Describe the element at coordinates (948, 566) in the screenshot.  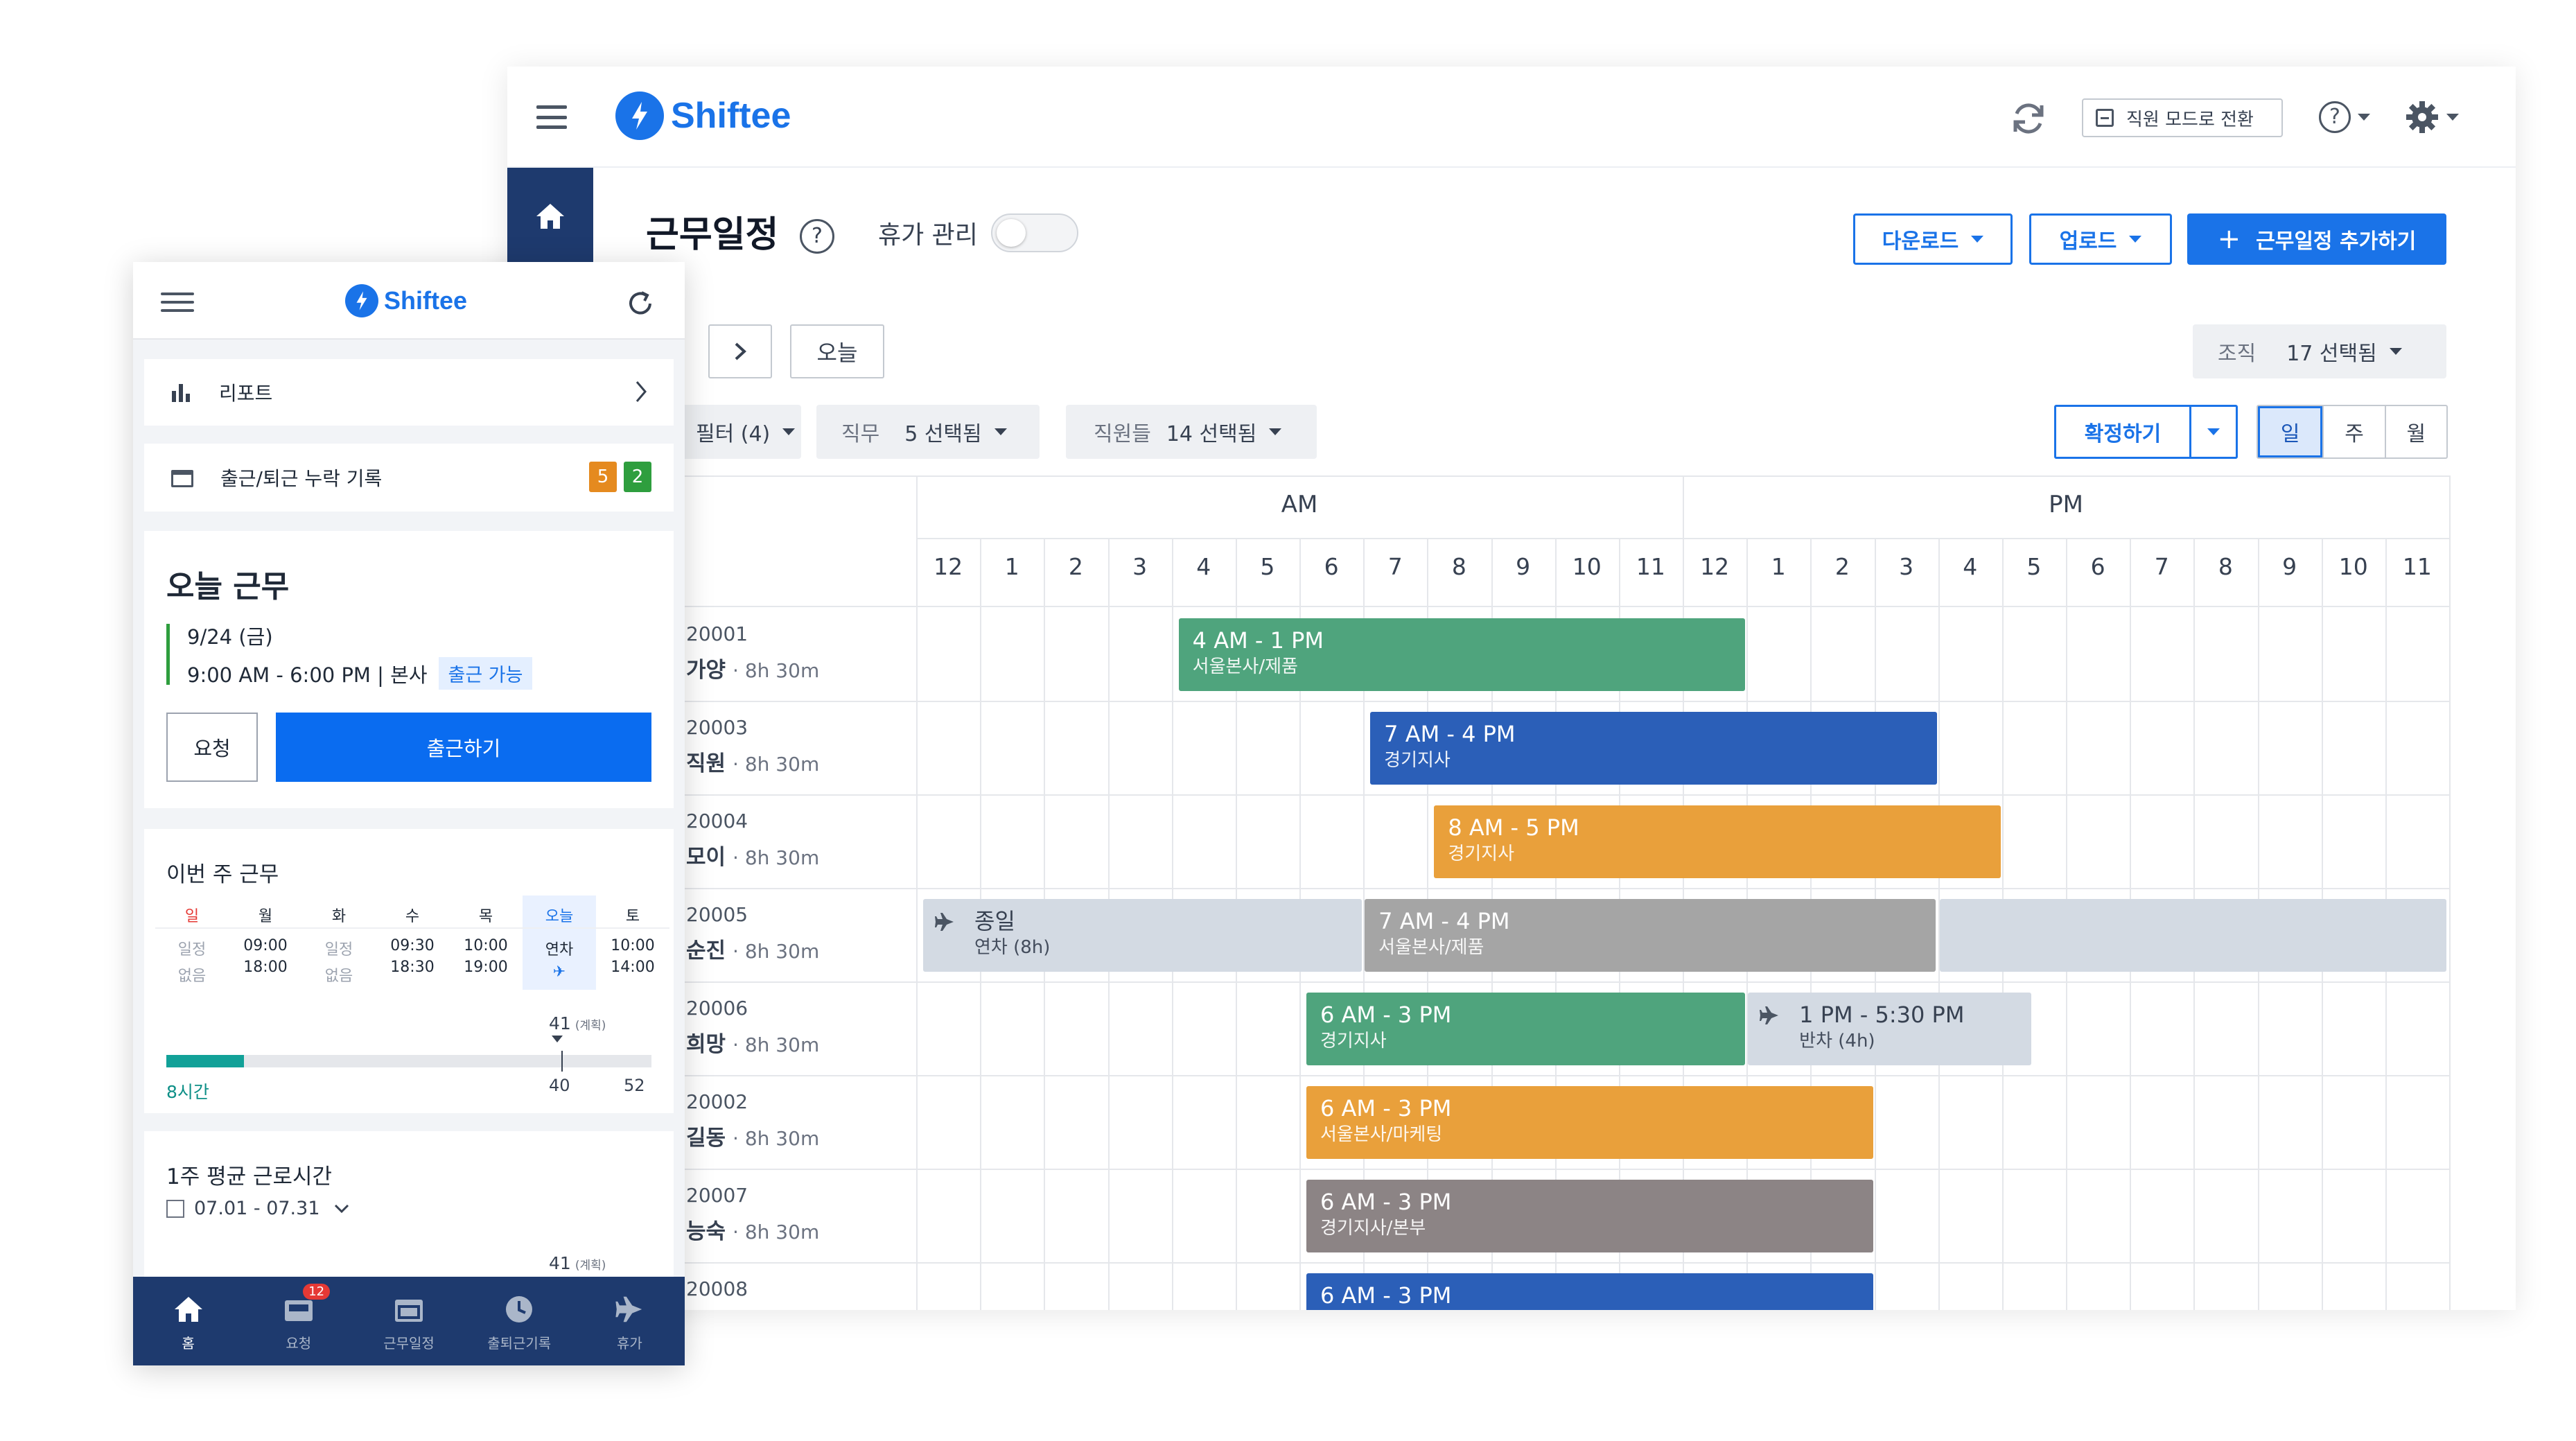
I see `hour-label: 12` at that location.